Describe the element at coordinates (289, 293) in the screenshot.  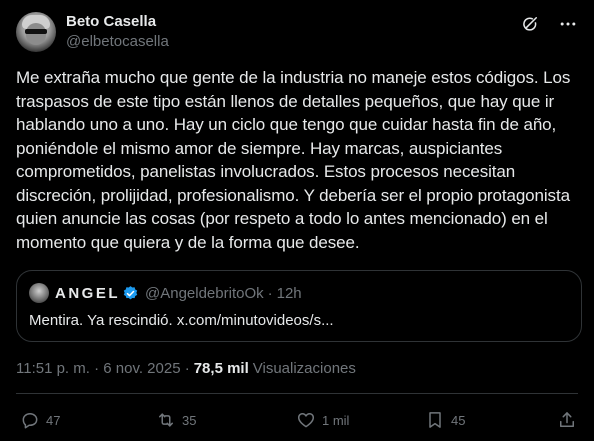
I see `quoted-time: 12h` at that location.